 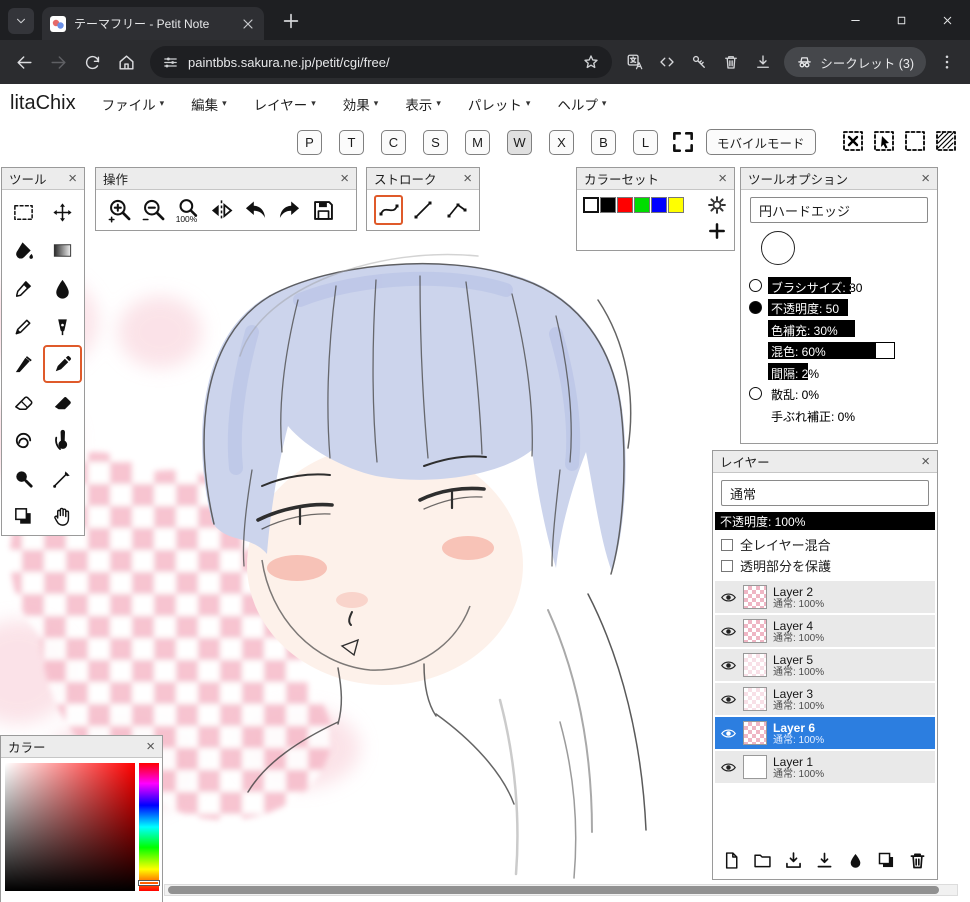 What do you see at coordinates (23, 212) in the screenshot?
I see `tool-rect-select` at bounding box center [23, 212].